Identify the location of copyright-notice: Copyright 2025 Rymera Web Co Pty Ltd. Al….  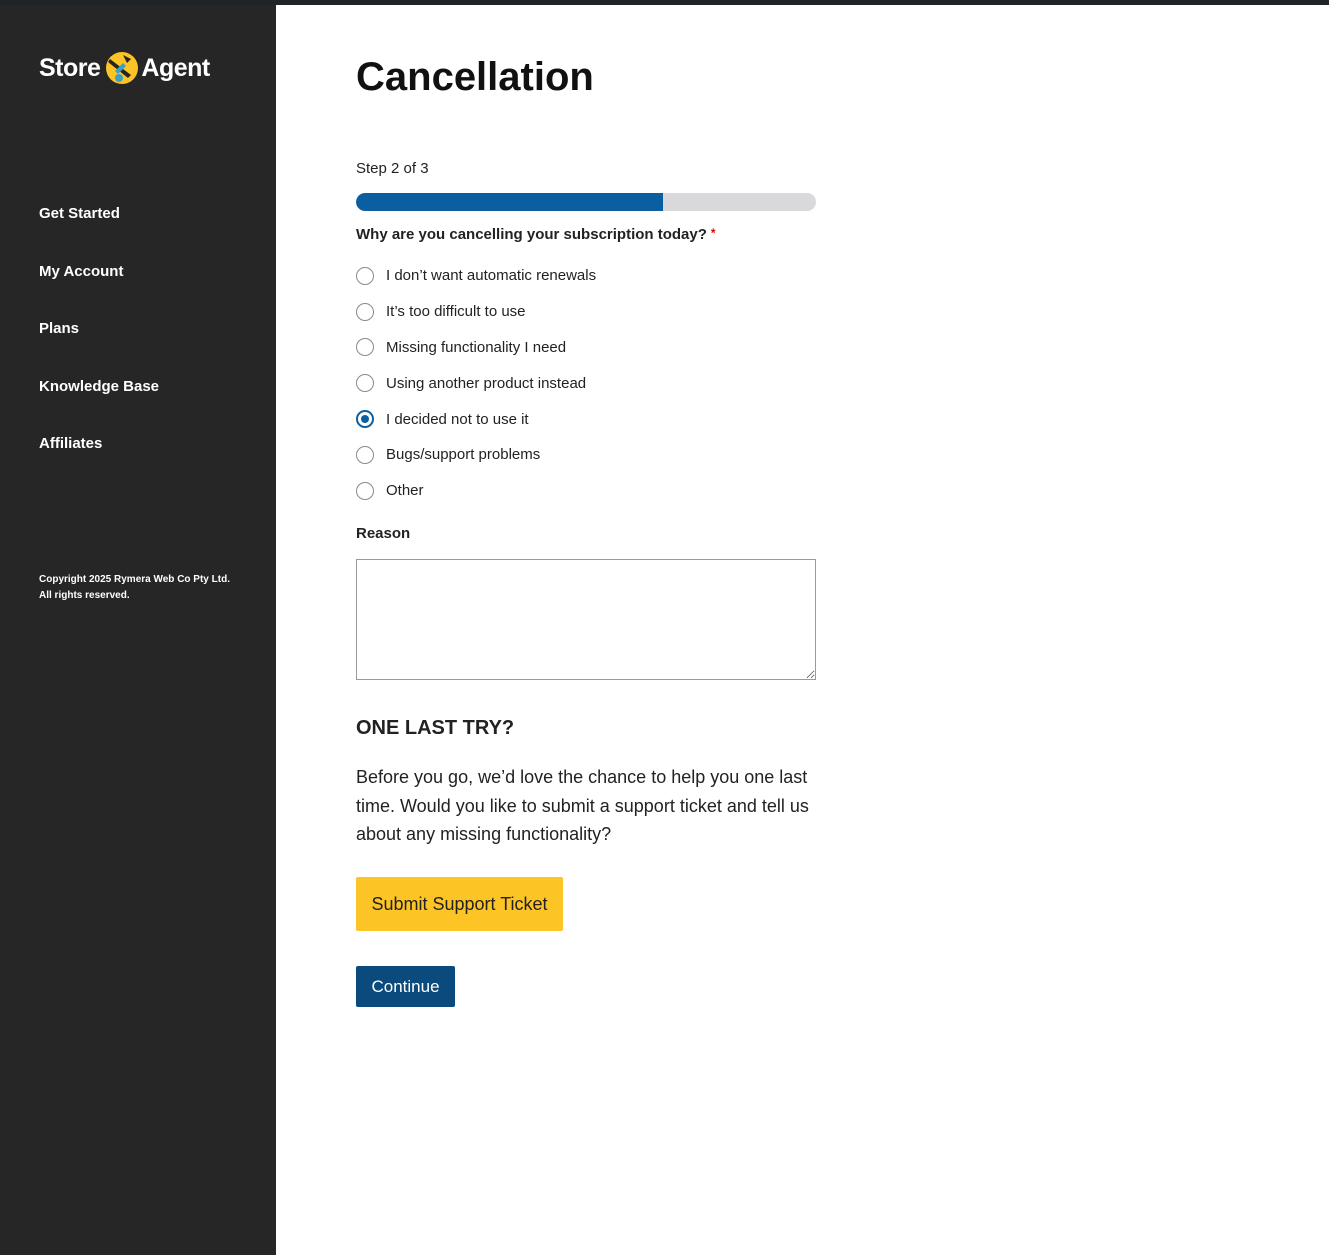
(134, 588).